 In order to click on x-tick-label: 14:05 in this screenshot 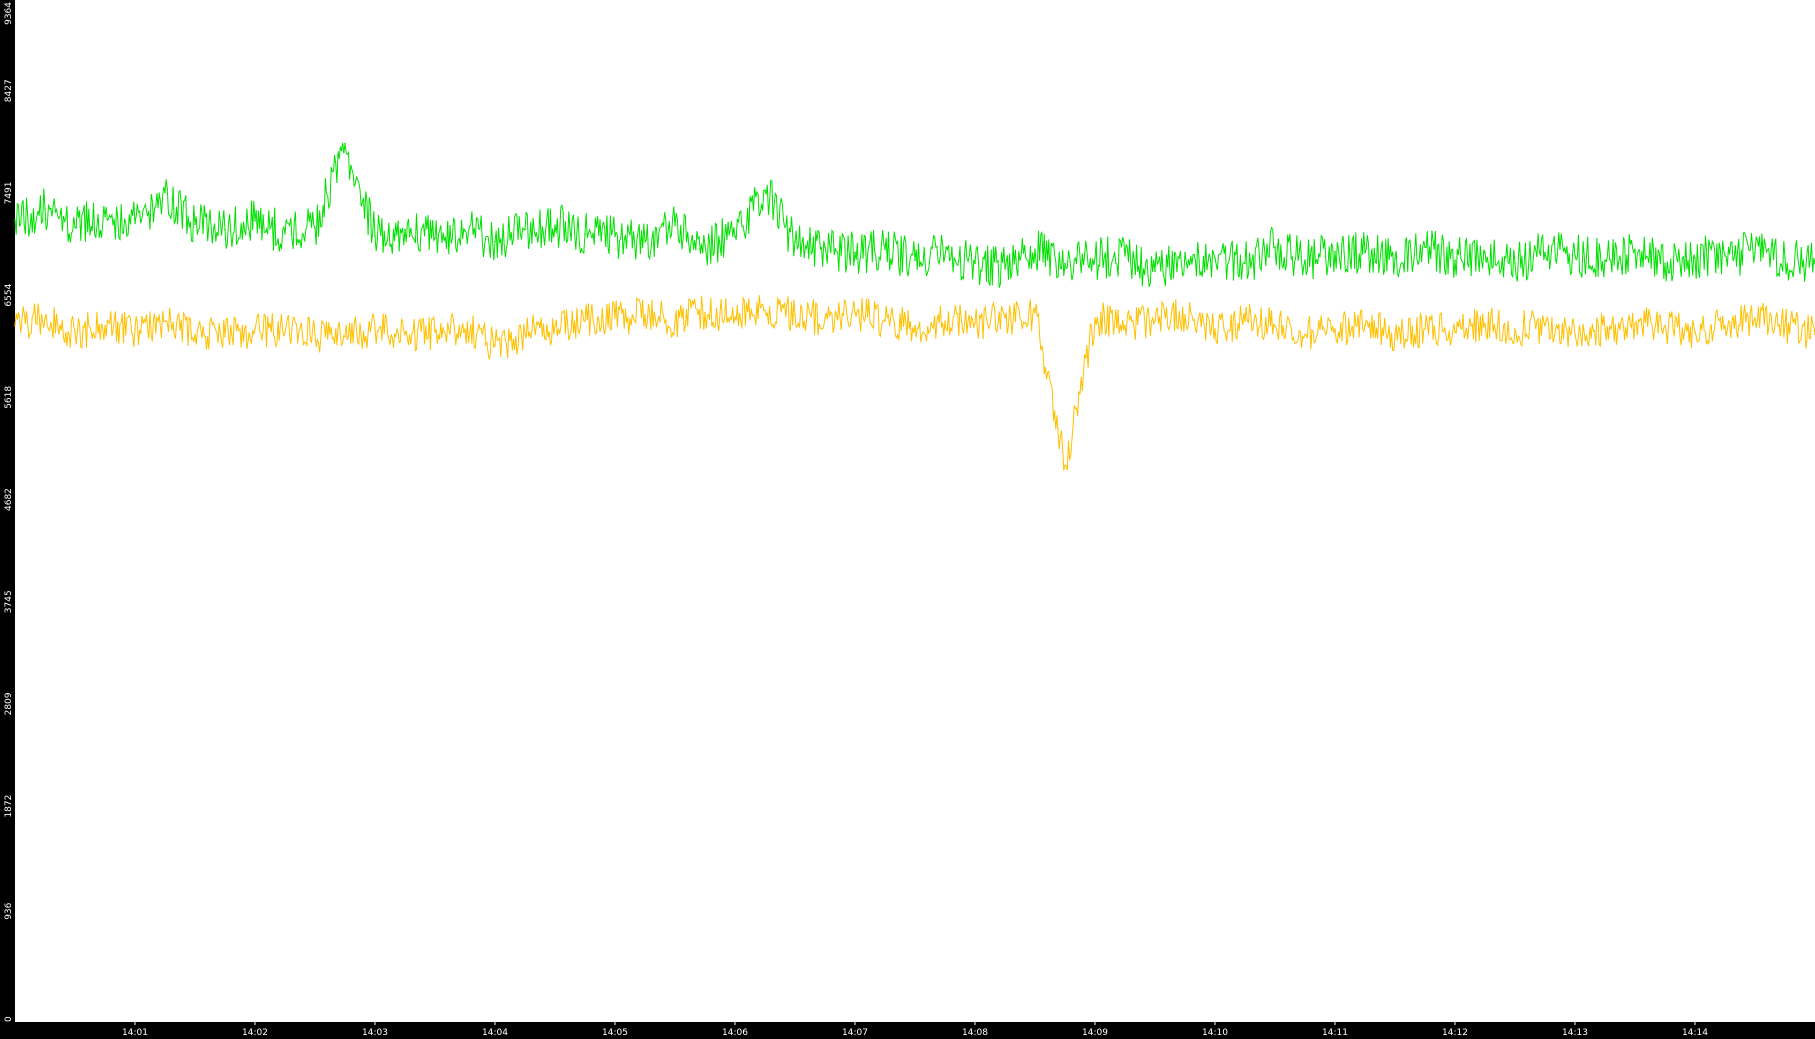, I will do `click(615, 1033)`.